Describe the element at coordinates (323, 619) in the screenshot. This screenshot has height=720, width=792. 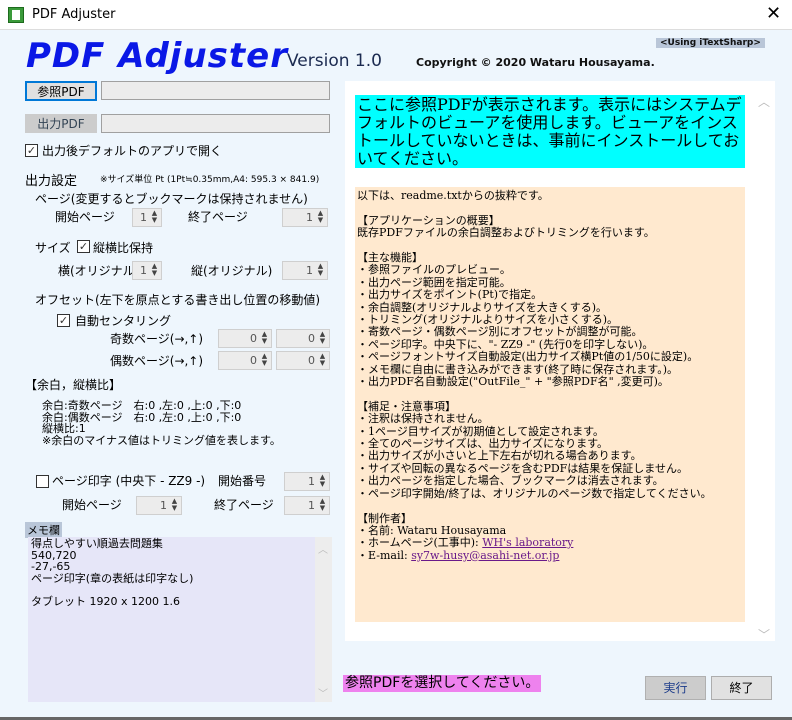
I see `memo-scrollbar: ︿ ﹀` at that location.